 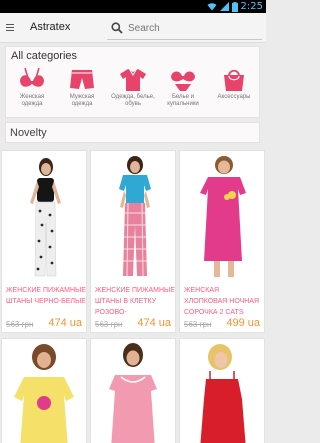 I want to click on app-title: Astratex, so click(x=50, y=27).